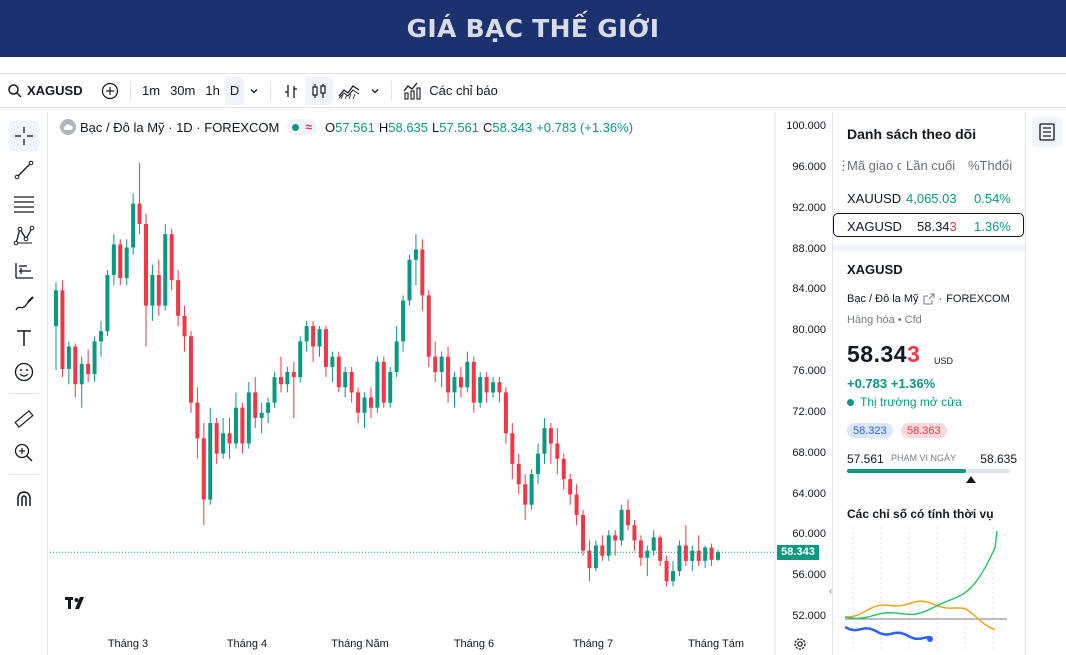 The image size is (1066, 655). Describe the element at coordinates (24, 304) in the screenshot. I see `brush-tool` at that location.